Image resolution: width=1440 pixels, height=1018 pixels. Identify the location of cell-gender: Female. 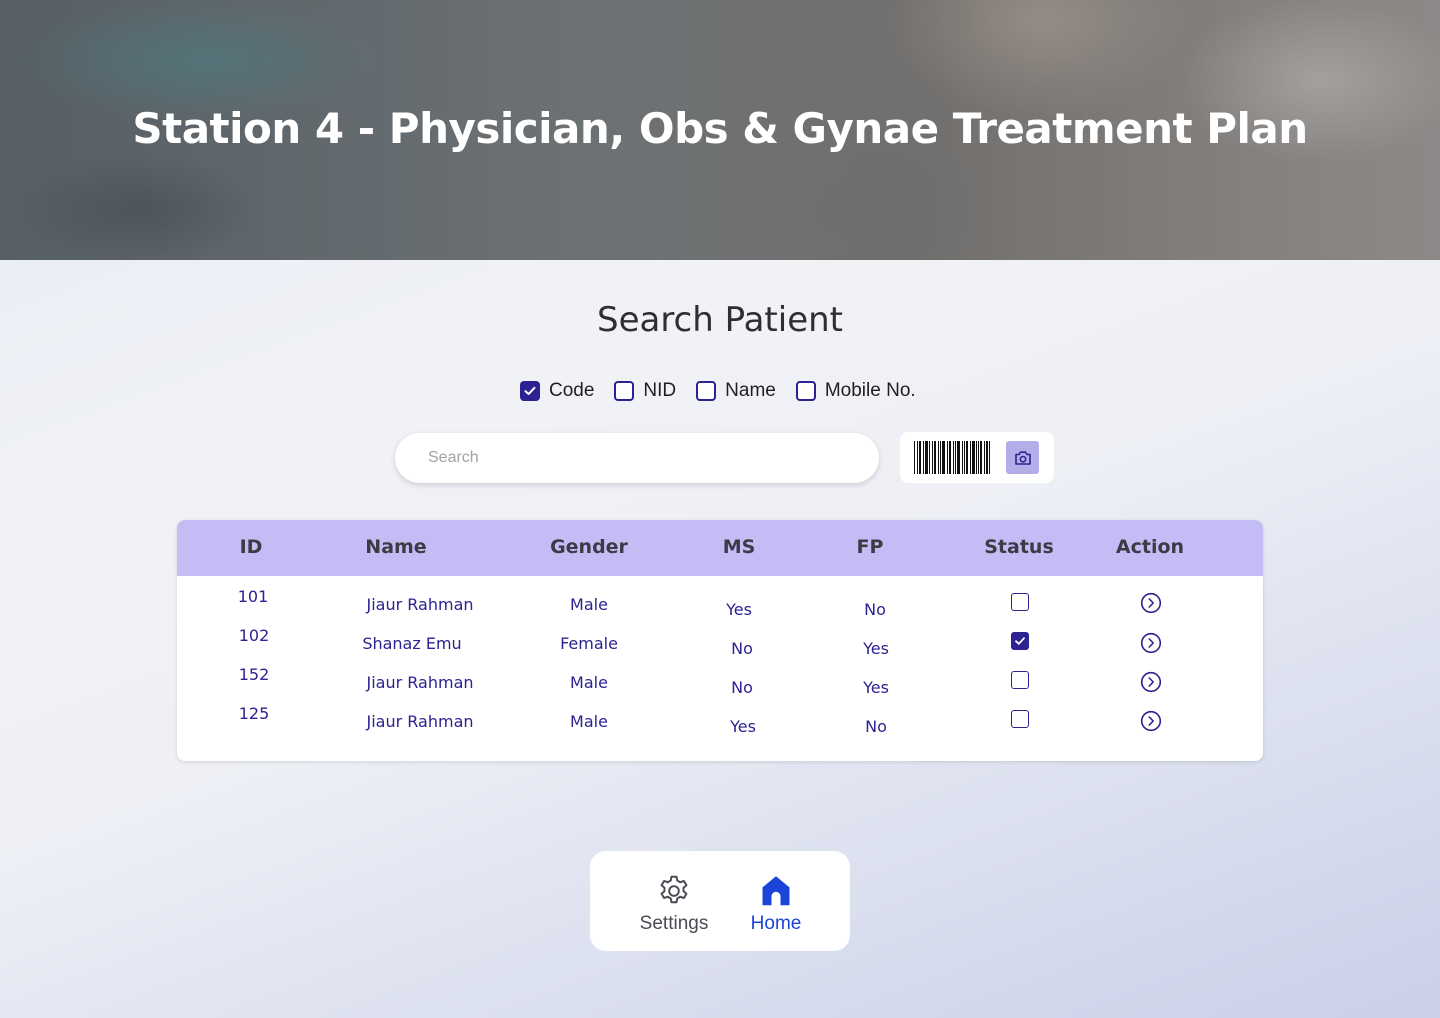
(589, 643).